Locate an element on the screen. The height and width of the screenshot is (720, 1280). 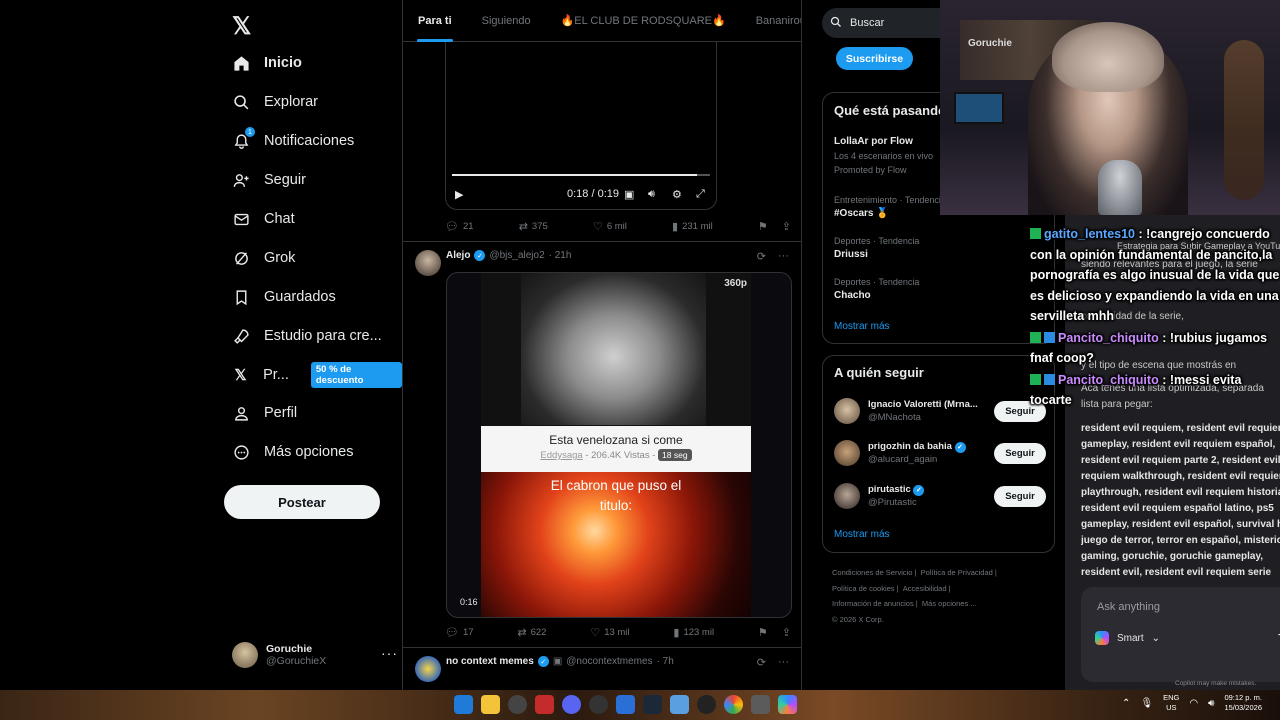
tab-bananirou: Bananirou is located at coordinates (771, 21).